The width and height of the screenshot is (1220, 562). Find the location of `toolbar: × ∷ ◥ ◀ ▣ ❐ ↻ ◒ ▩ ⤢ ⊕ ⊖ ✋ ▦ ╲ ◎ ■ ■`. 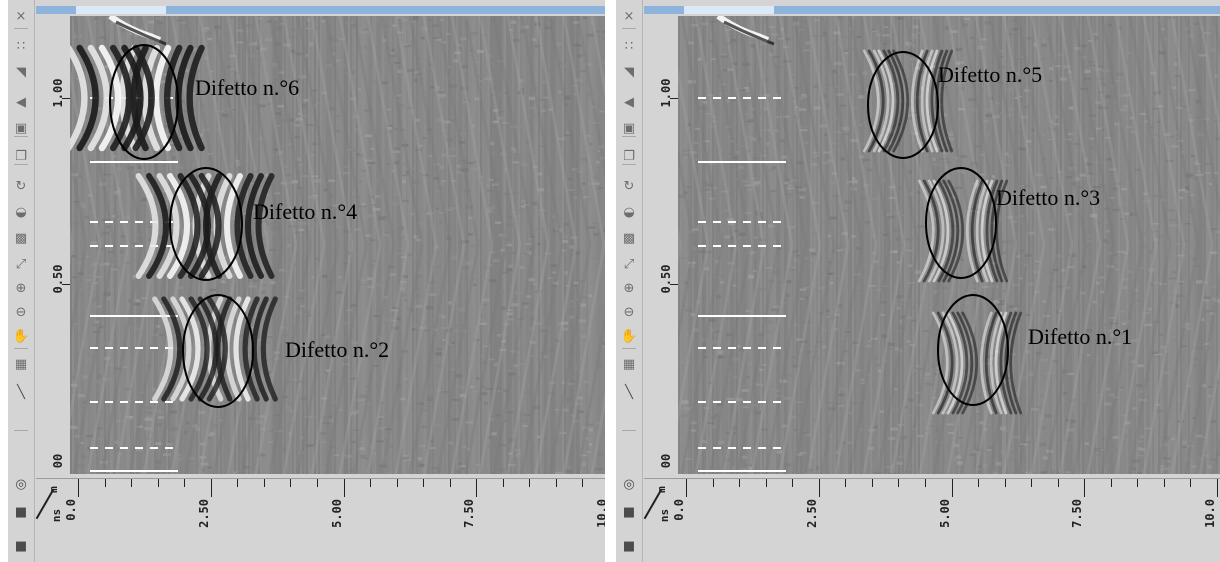

toolbar: × ∷ ◥ ◀ ▣ ❐ ↻ ◒ ▩ ⤢ ⊕ ⊖ ✋ ▦ ╲ ◎ ■ ■ is located at coordinates (21, 281).